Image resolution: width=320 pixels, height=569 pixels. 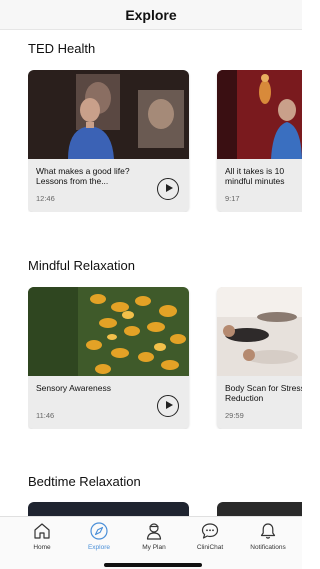 I want to click on card-title: Body Scan for Stress Reduction, so click(x=263, y=393).